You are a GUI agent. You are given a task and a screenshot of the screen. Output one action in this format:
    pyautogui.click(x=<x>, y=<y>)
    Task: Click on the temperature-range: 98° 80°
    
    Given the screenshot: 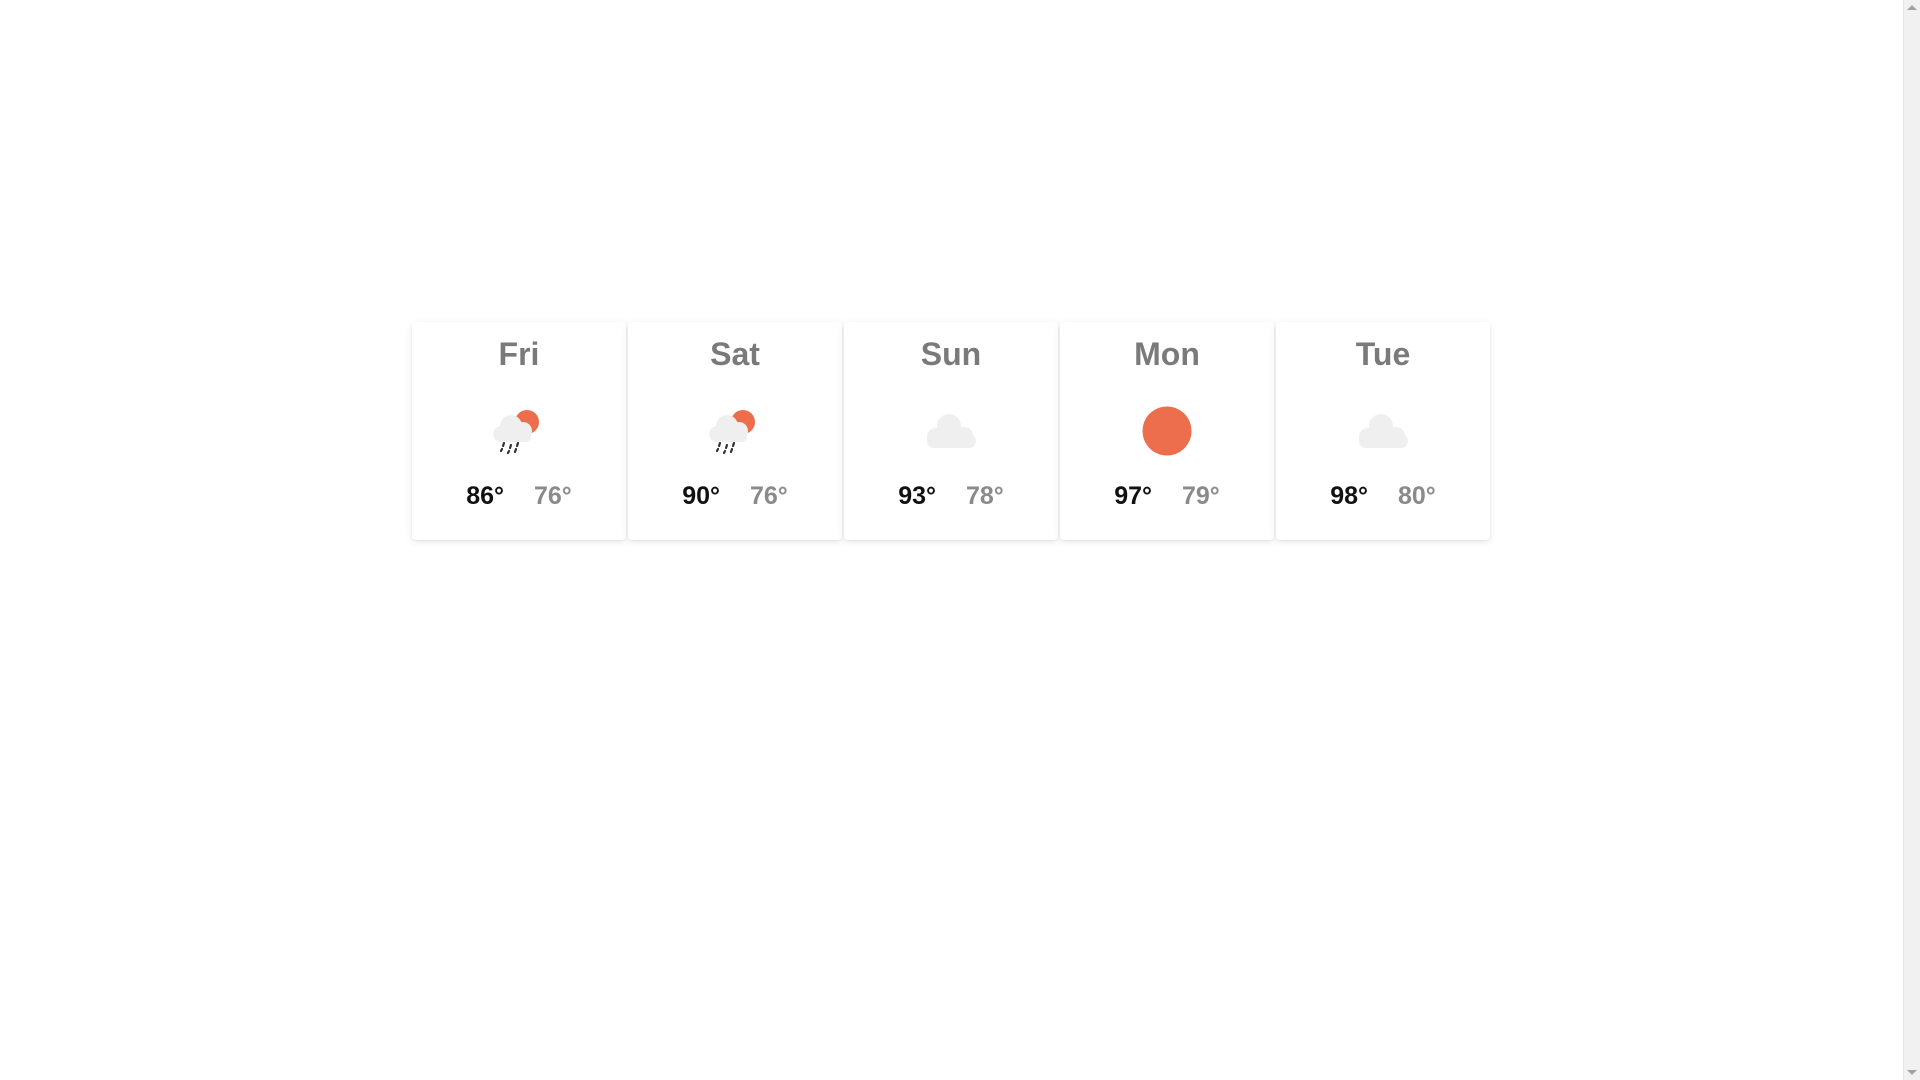 What is the action you would take?
    pyautogui.click(x=1383, y=496)
    